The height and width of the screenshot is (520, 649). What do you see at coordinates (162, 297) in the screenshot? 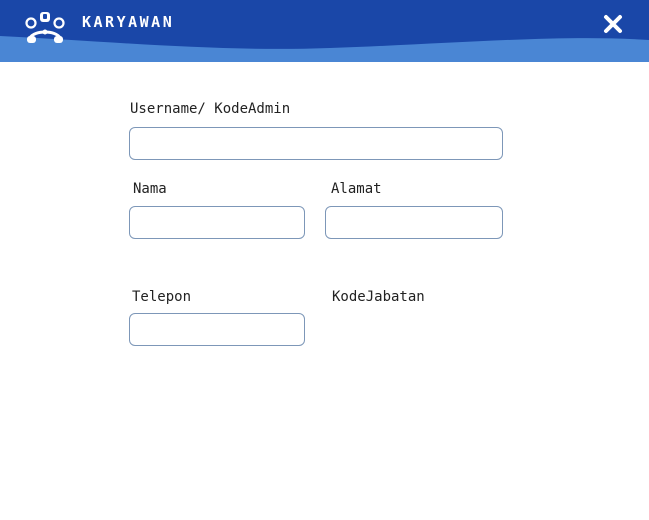
I see `telepon-label: Telepon` at bounding box center [162, 297].